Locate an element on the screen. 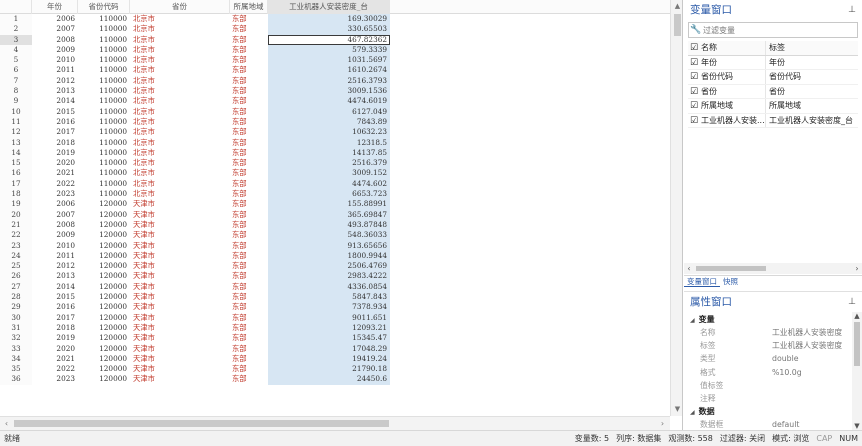  row-number: 5 is located at coordinates (16, 60).